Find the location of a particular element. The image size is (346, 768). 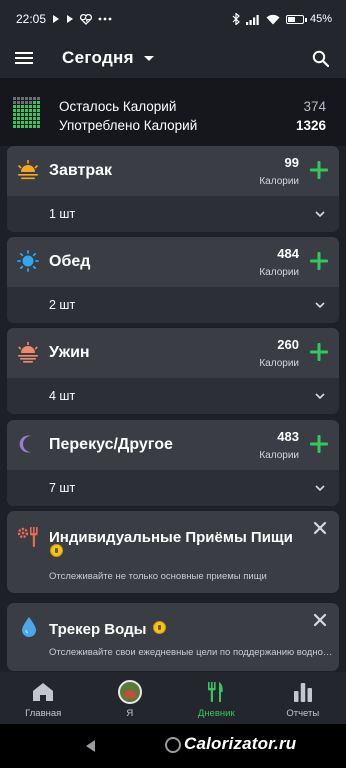

calorie-grid-icon is located at coordinates (27, 113).